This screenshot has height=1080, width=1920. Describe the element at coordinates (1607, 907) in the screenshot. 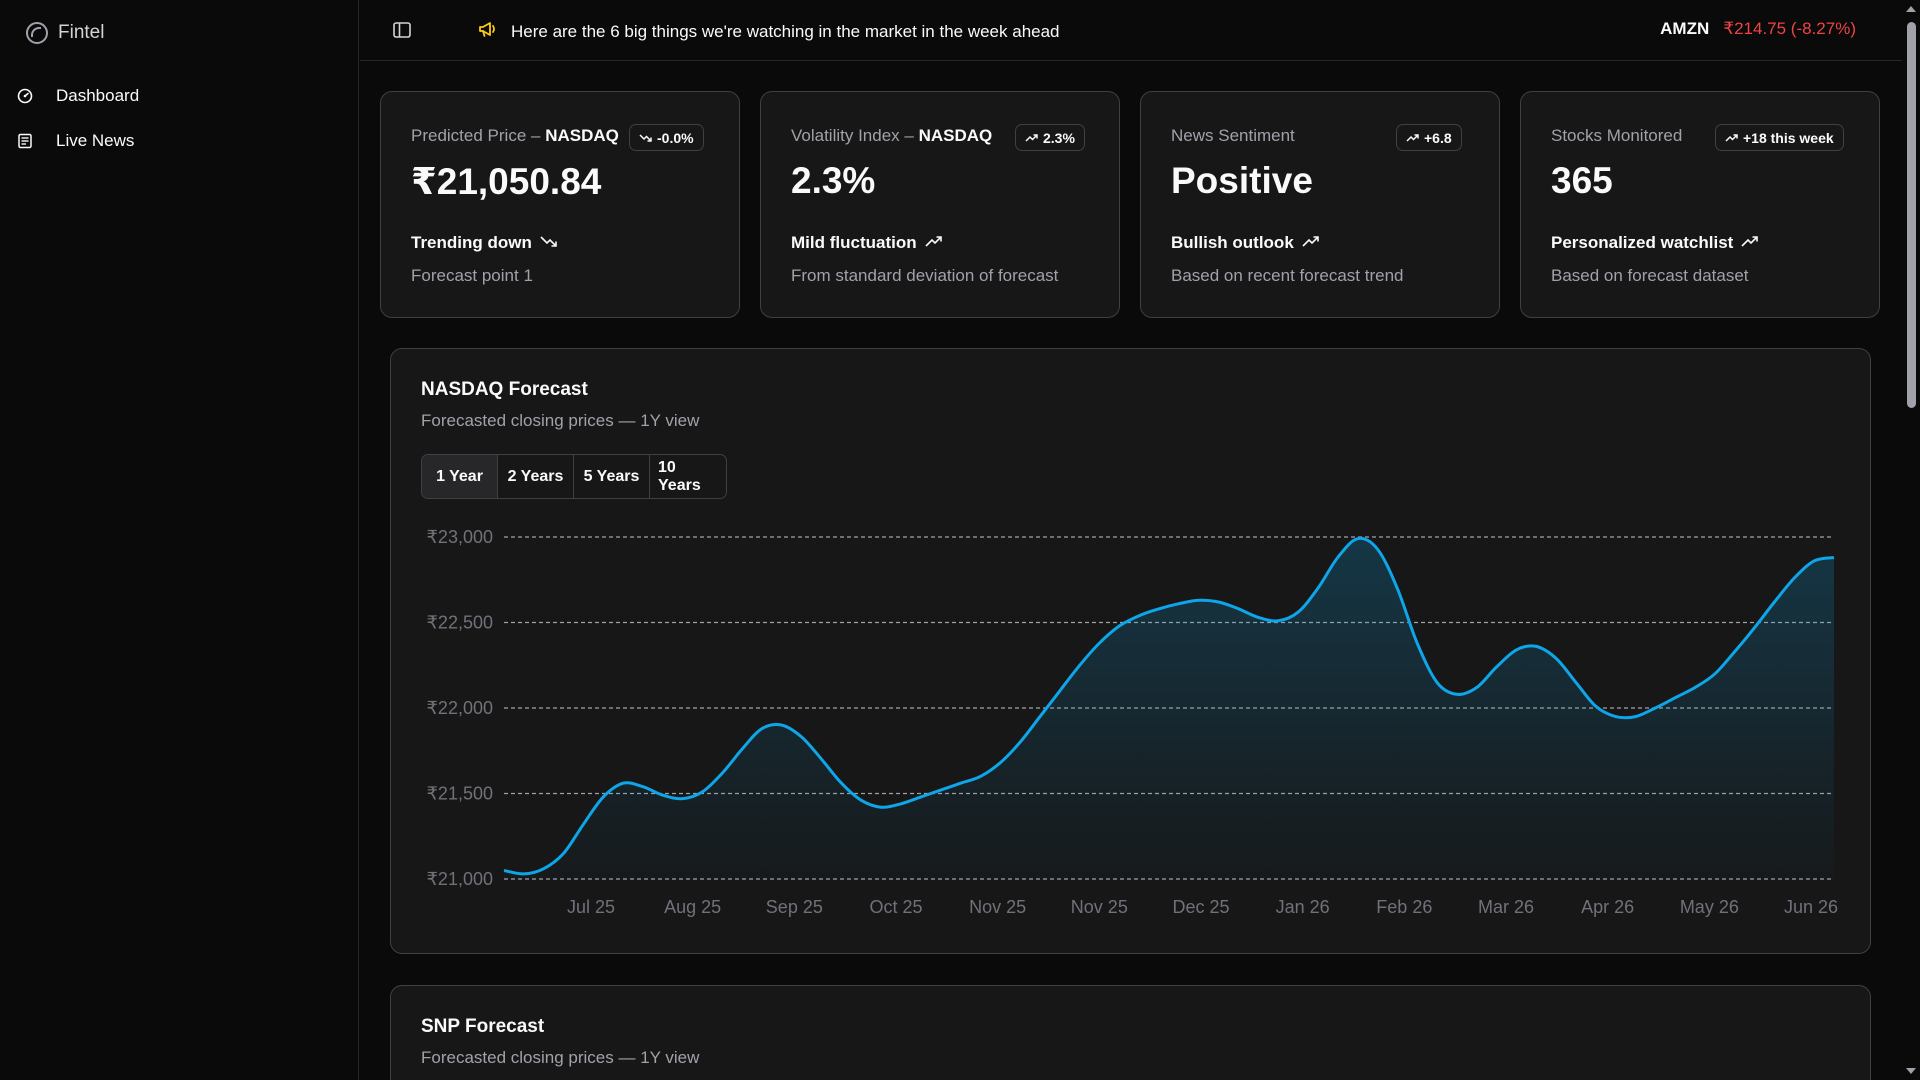

I see `x-tick-label: Apr 26` at that location.